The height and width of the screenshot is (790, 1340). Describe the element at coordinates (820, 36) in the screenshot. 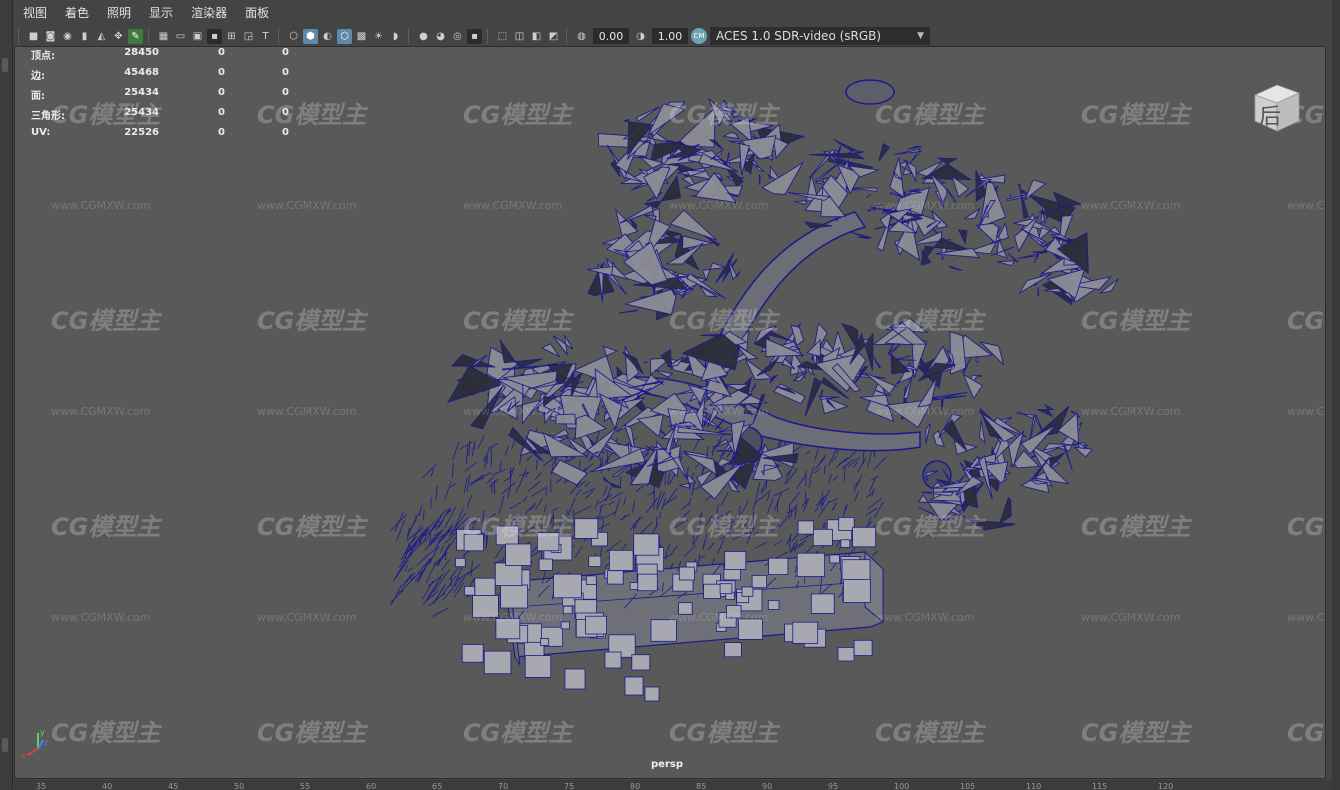

I see `color-space-dropdown: ACES 1.0 SDR-video (sRGB) ▼` at that location.